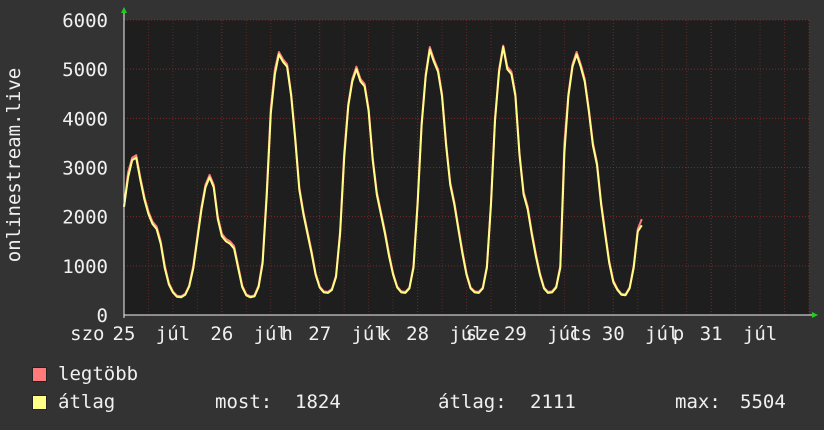 Image resolution: width=824 pixels, height=430 pixels. I want to click on x-axis-arrow-icon, so click(815, 315).